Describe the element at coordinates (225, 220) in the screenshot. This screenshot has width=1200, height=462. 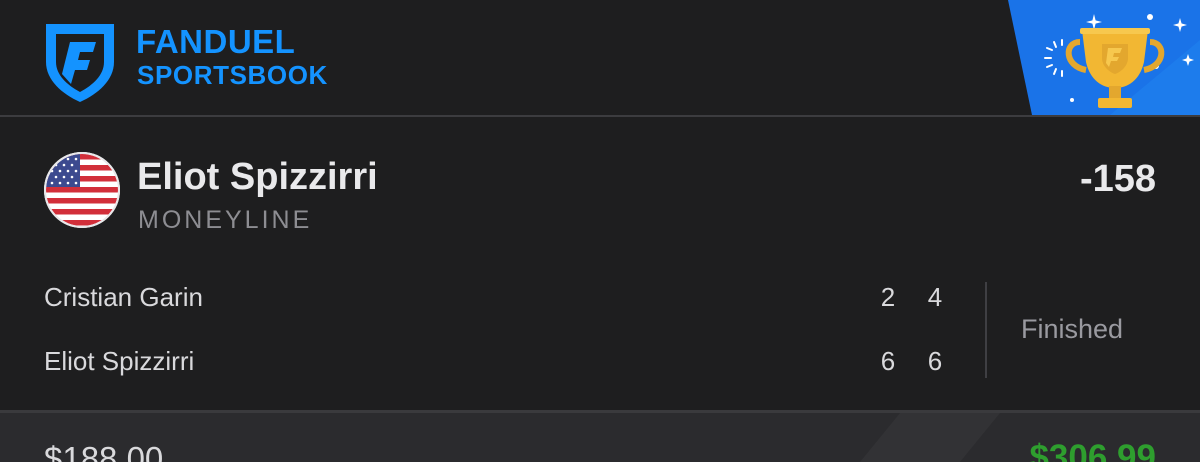
I see `bet-type: MONEYLINE` at that location.